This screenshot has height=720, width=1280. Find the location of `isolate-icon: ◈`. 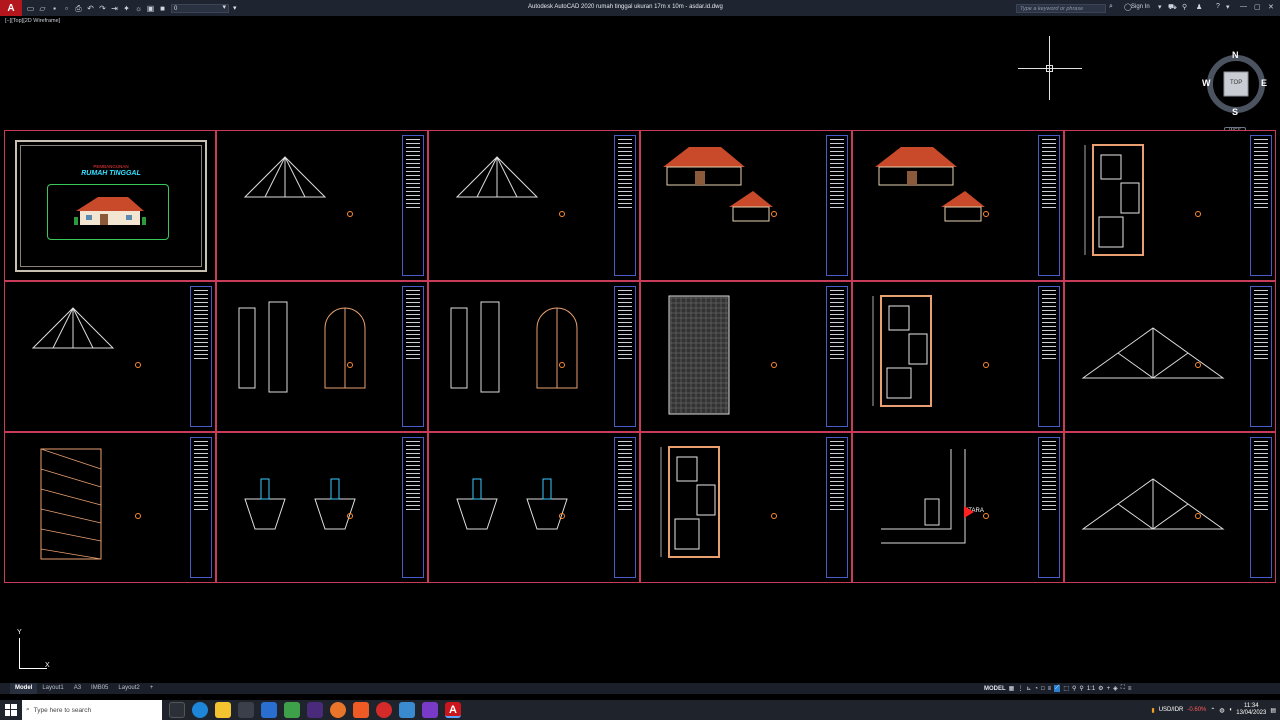

isolate-icon: ◈ is located at coordinates (1115, 688).